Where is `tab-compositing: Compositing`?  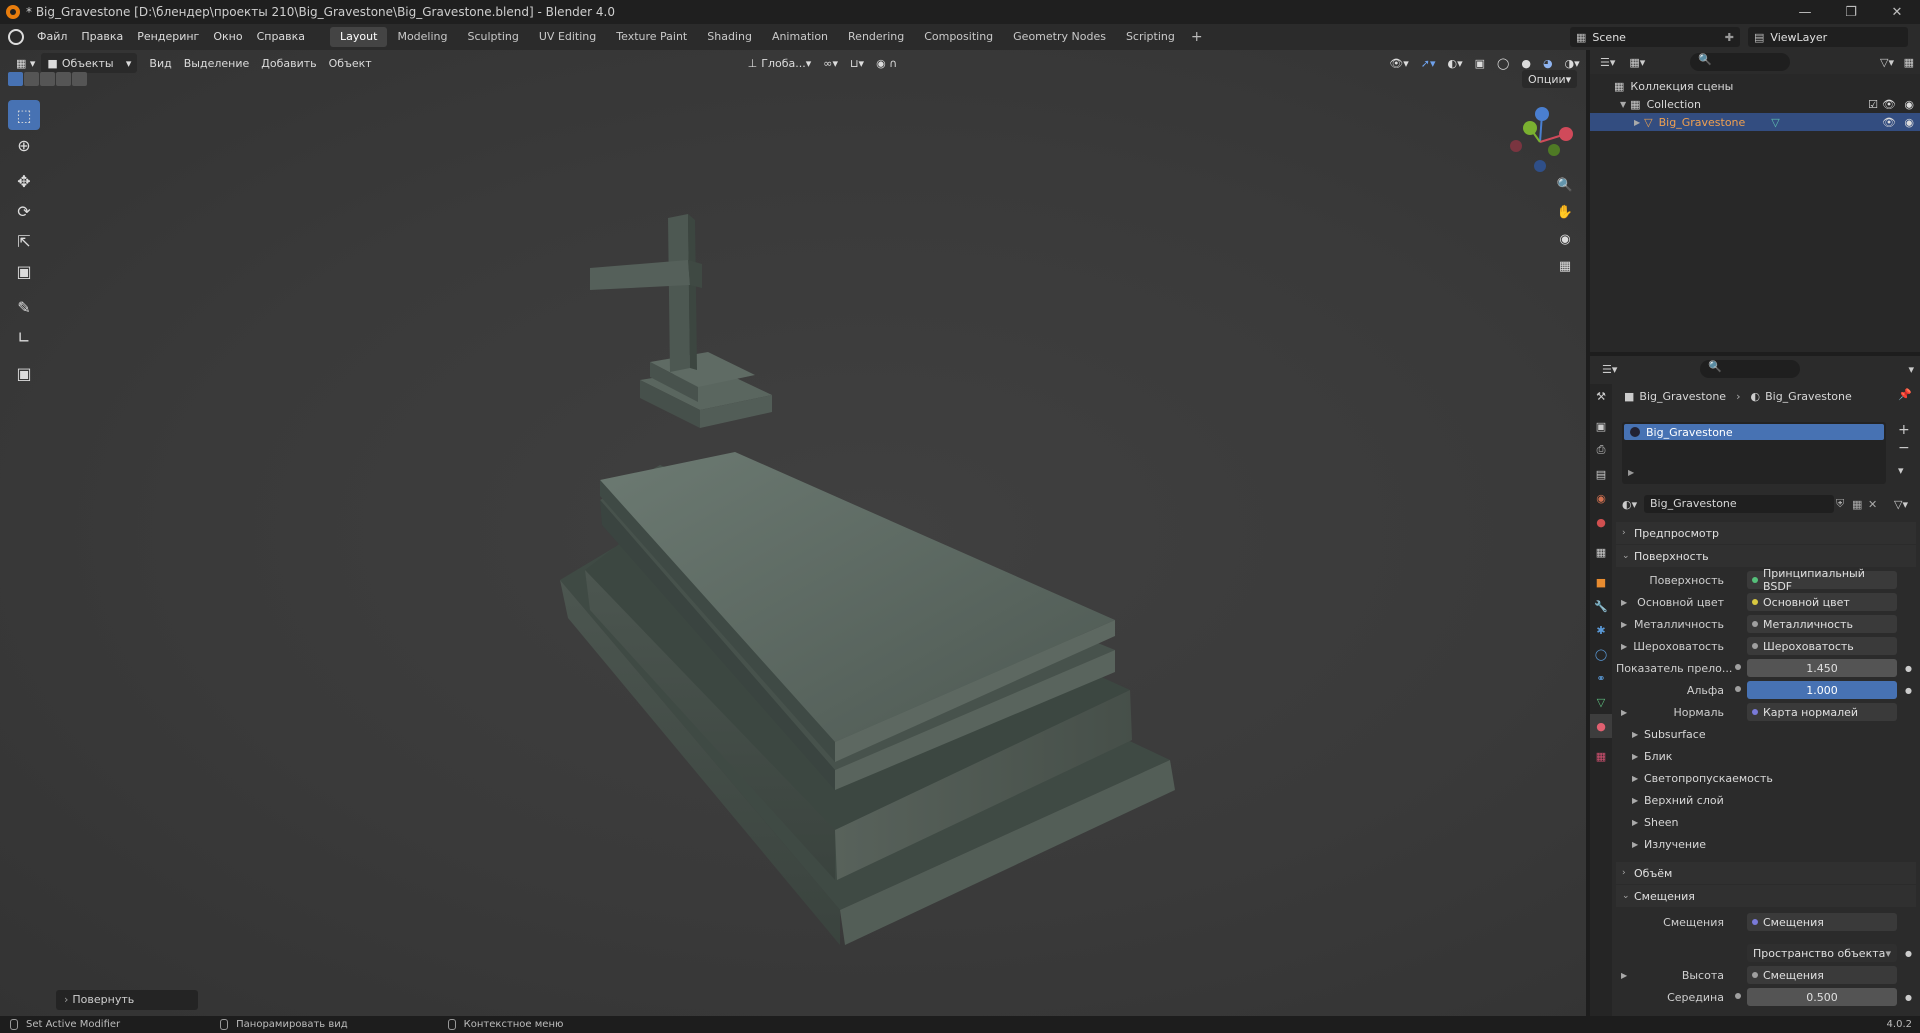
tab-compositing: Compositing is located at coordinates (958, 37).